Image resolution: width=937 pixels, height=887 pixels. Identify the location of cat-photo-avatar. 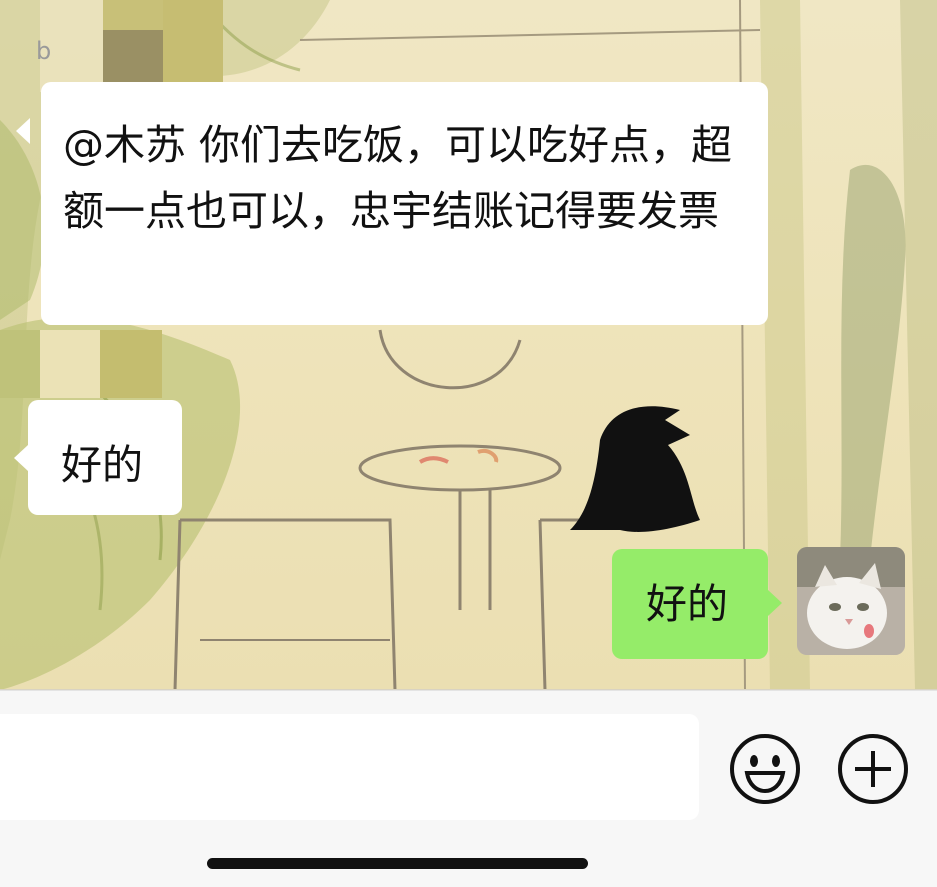
(851, 601).